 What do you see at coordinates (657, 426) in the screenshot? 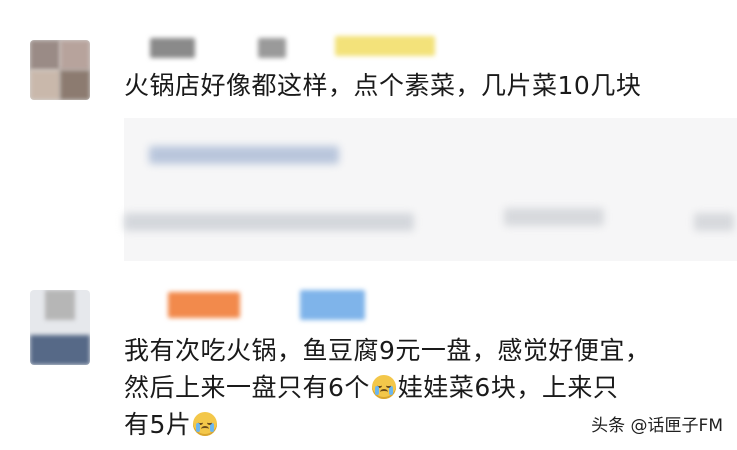
I see `watermark: 头条 @话匣子FM` at bounding box center [657, 426].